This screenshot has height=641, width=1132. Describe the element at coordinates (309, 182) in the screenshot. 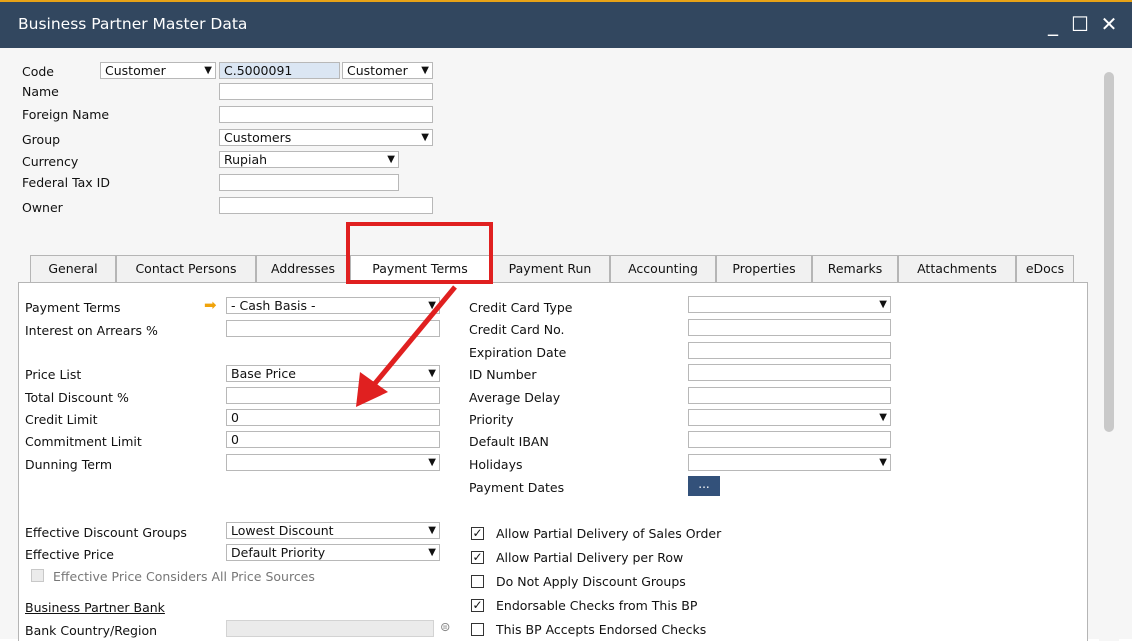

I see `federal-tax-input` at that location.